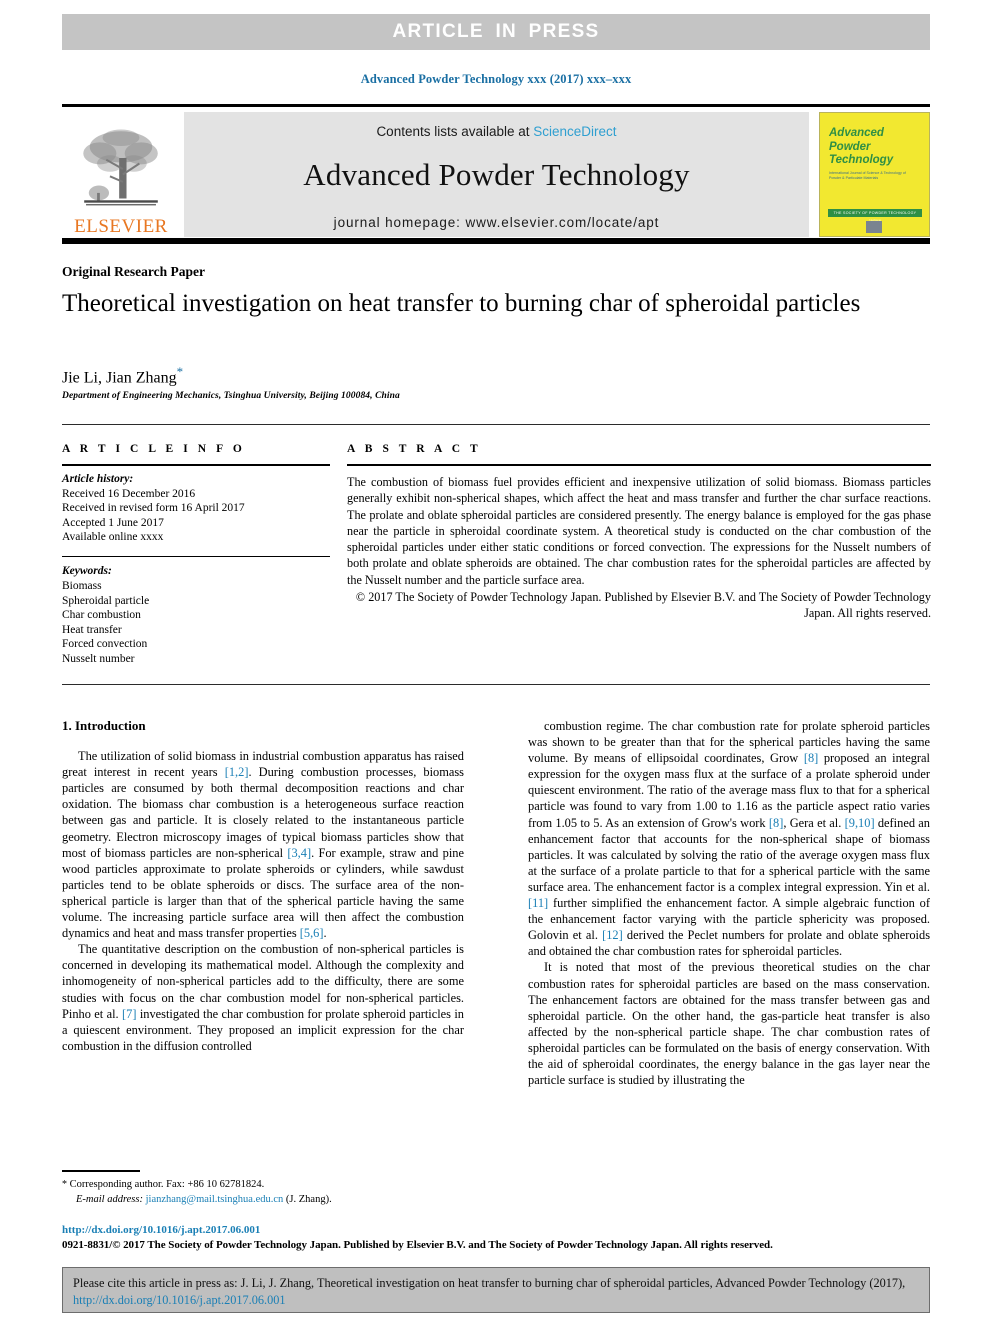 This screenshot has width=992, height=1323. What do you see at coordinates (538, 903) in the screenshot?
I see `citation-ref: [11]` at bounding box center [538, 903].